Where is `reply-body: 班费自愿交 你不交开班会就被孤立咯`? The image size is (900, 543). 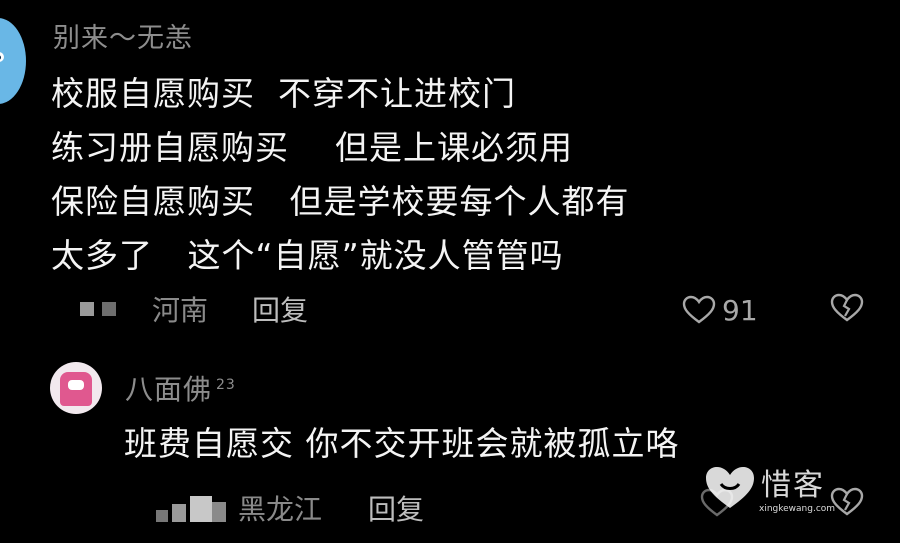
reply-body: 班费自愿交 你不交开班会就被孤立咯 is located at coordinates (402, 443).